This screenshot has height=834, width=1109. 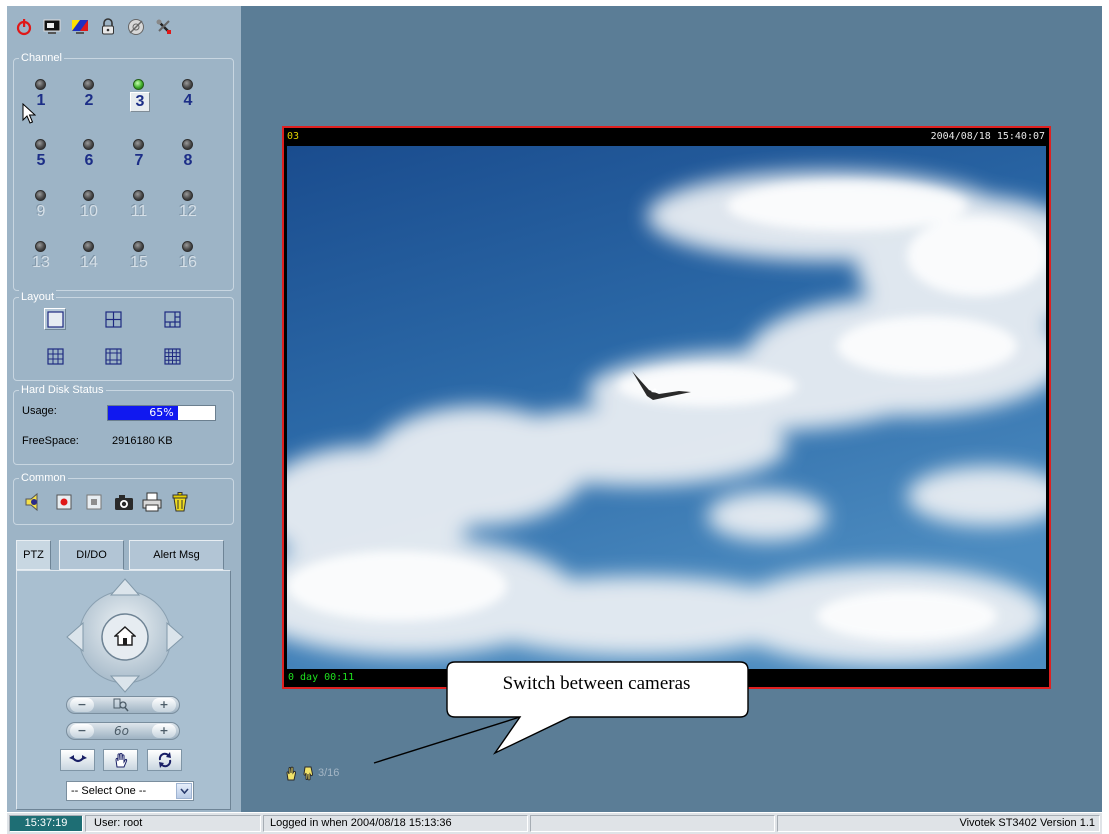 I want to click on status-version: Vivotek ST3402 Version 1.1, so click(x=938, y=823).